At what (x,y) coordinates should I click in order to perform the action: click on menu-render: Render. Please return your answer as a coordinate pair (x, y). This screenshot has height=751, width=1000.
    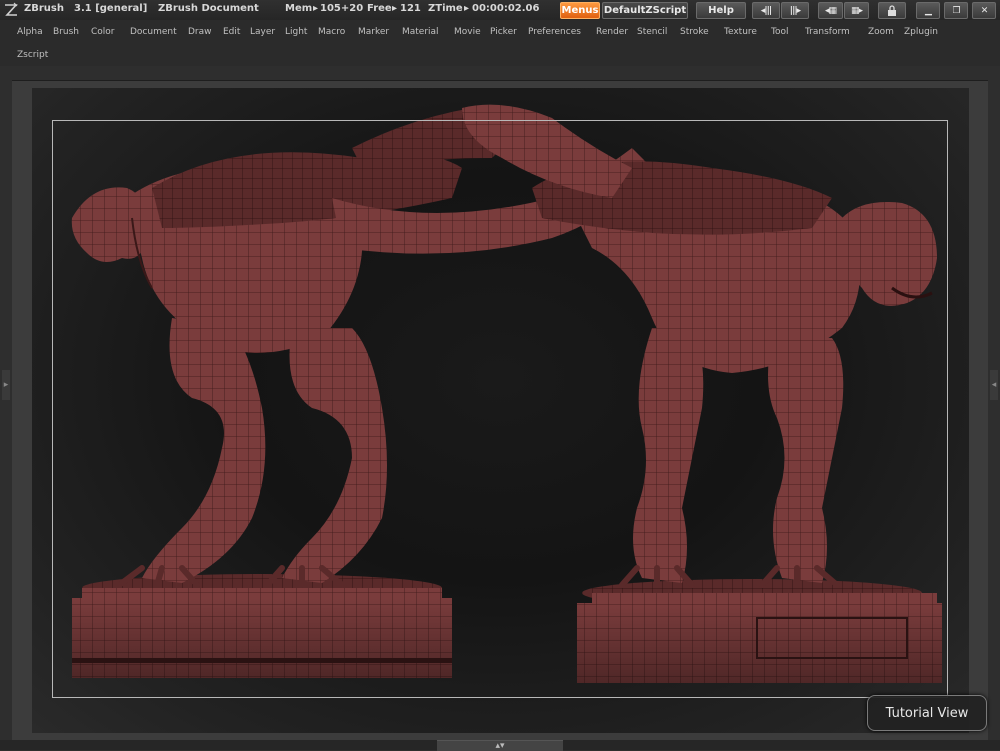
    Looking at the image, I should click on (612, 32).